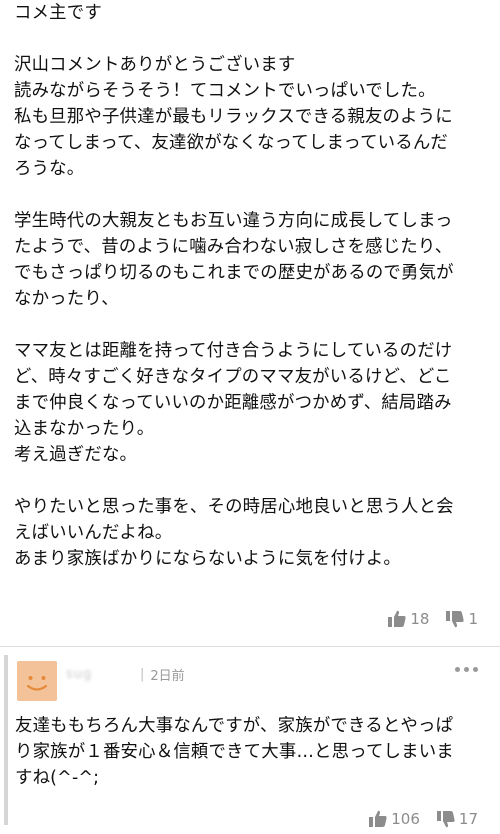 The width and height of the screenshot is (500, 834). I want to click on like-count: 18, so click(420, 619).